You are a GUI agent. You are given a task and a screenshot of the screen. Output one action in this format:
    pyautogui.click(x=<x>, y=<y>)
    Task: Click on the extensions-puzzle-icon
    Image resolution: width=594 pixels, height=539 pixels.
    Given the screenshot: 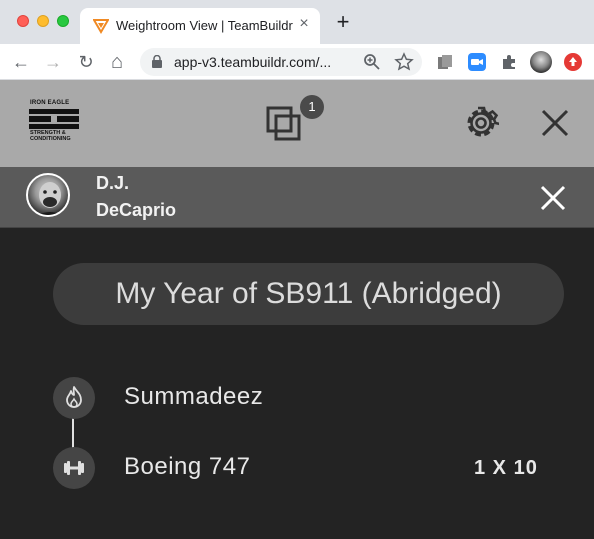 What is the action you would take?
    pyautogui.click(x=509, y=62)
    